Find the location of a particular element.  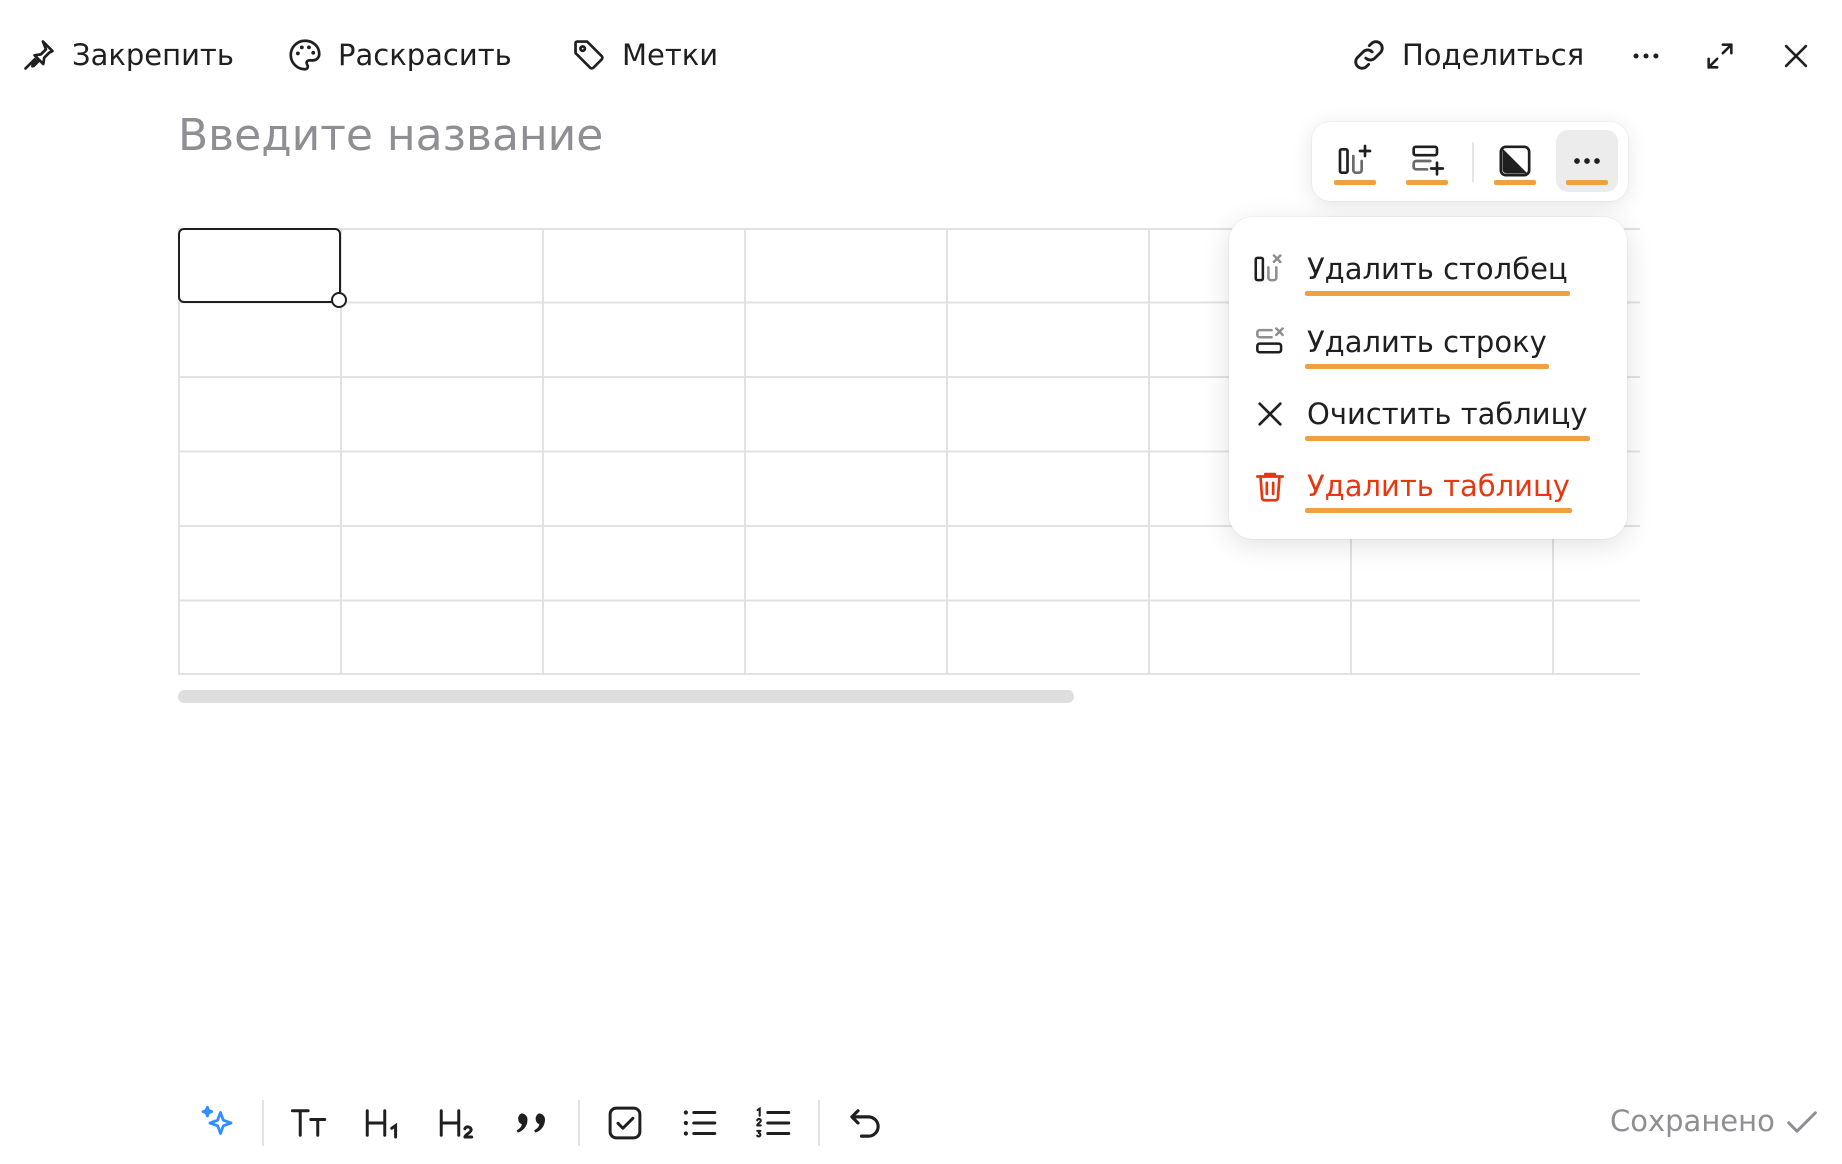

share-button: Поделиться is located at coordinates (1467, 55).